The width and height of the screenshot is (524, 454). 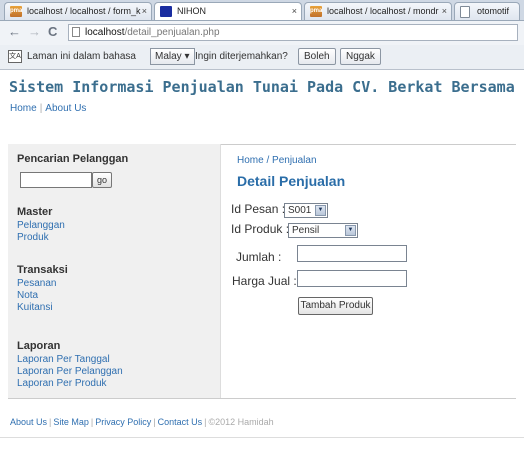 What do you see at coordinates (335, 306) in the screenshot?
I see `tambah-produk-button: Tambah Produk` at bounding box center [335, 306].